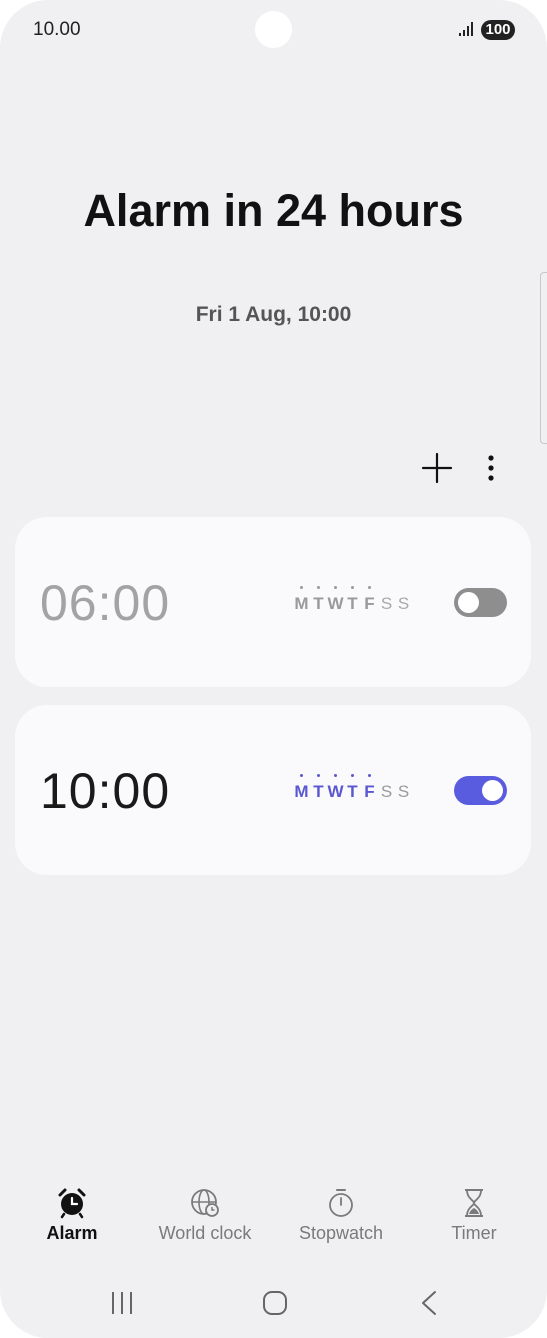 The height and width of the screenshot is (1338, 547). What do you see at coordinates (273, 210) in the screenshot?
I see `page-title: Alarm in 24 hours` at bounding box center [273, 210].